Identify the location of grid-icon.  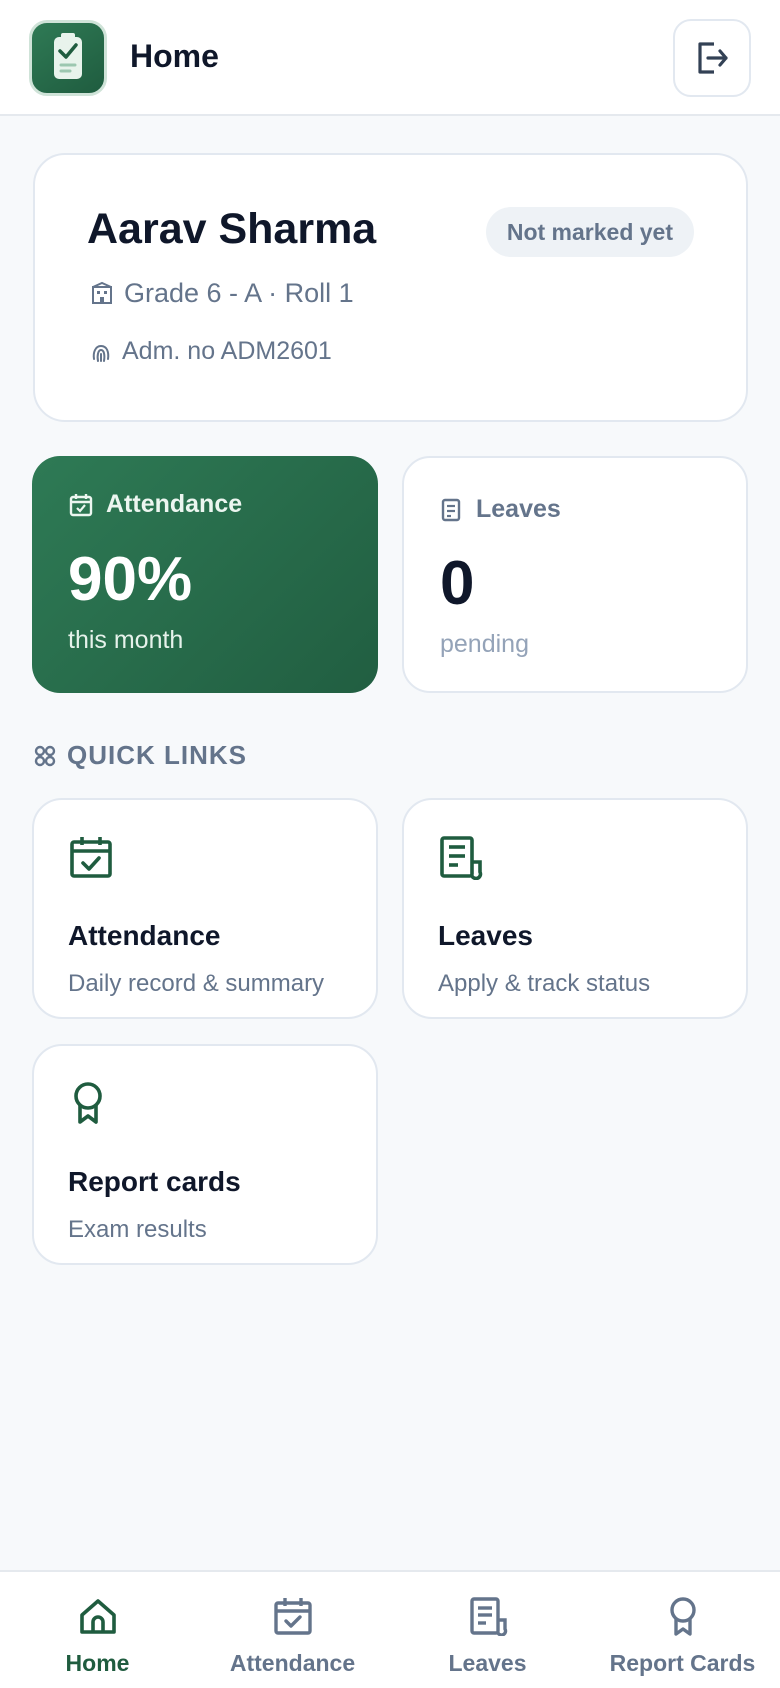
(45, 755).